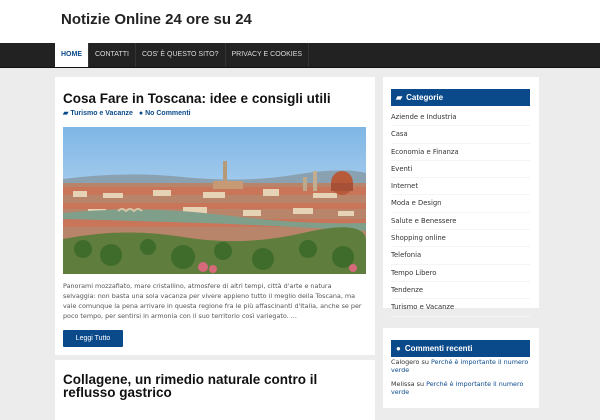 This screenshot has width=600, height=420. Describe the element at coordinates (460, 97) in the screenshot. I see `widget-title: ▰ Categorie` at that location.